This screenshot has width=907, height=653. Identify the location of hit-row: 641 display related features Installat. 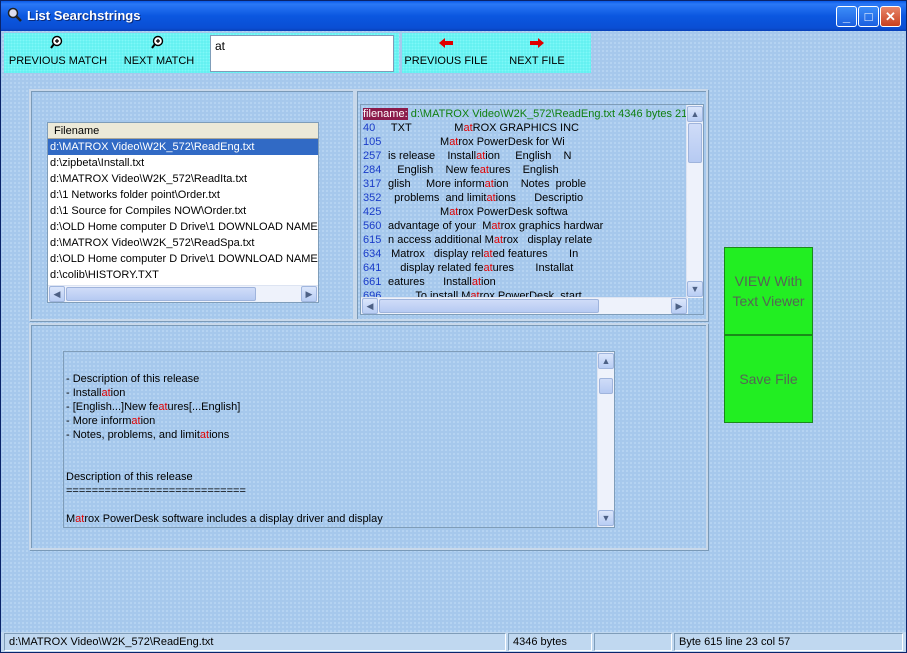
(468, 268).